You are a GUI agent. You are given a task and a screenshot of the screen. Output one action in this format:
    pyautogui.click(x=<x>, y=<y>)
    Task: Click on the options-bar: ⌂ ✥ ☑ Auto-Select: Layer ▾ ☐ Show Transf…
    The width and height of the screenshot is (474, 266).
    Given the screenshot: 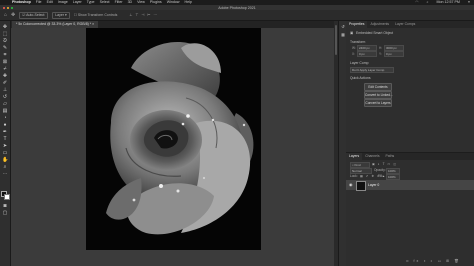 What is the action you would take?
    pyautogui.click(x=237, y=15)
    